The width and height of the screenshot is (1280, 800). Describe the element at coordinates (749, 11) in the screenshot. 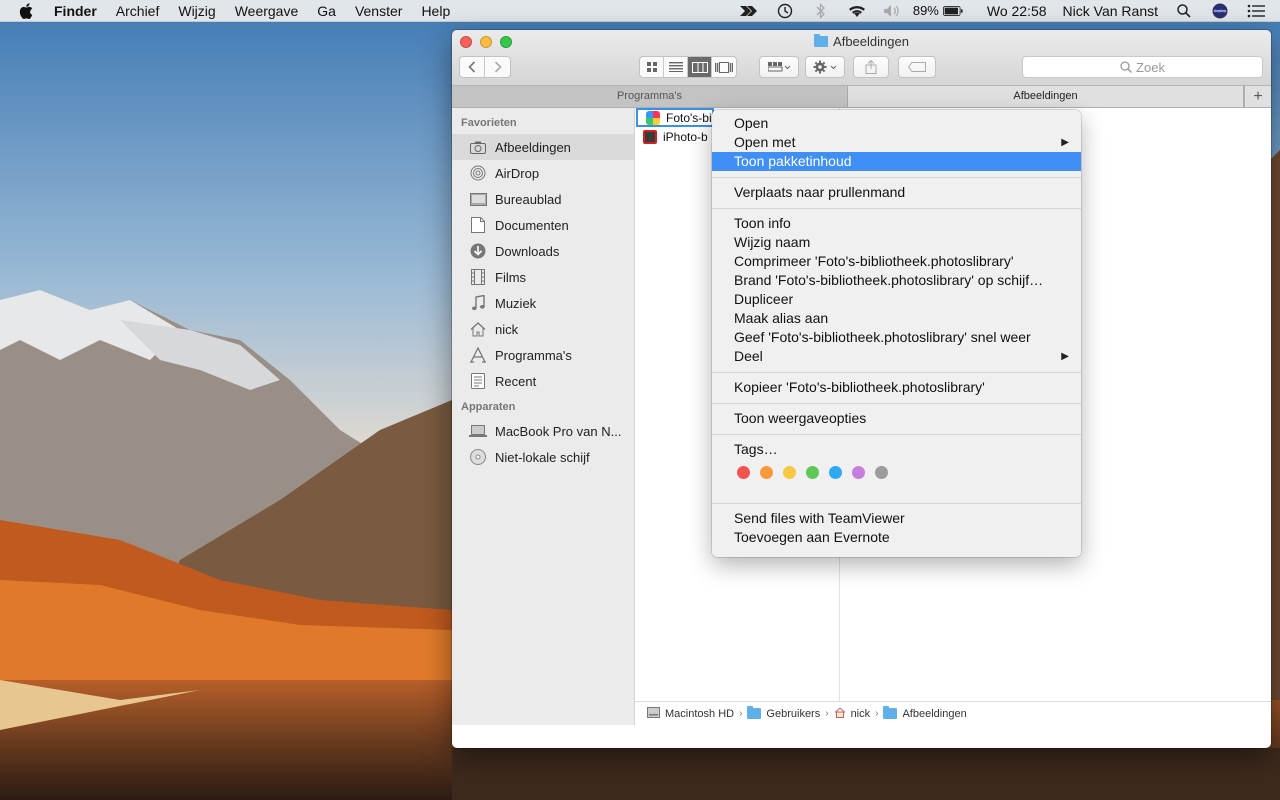

I see `teamviewer-icon` at that location.